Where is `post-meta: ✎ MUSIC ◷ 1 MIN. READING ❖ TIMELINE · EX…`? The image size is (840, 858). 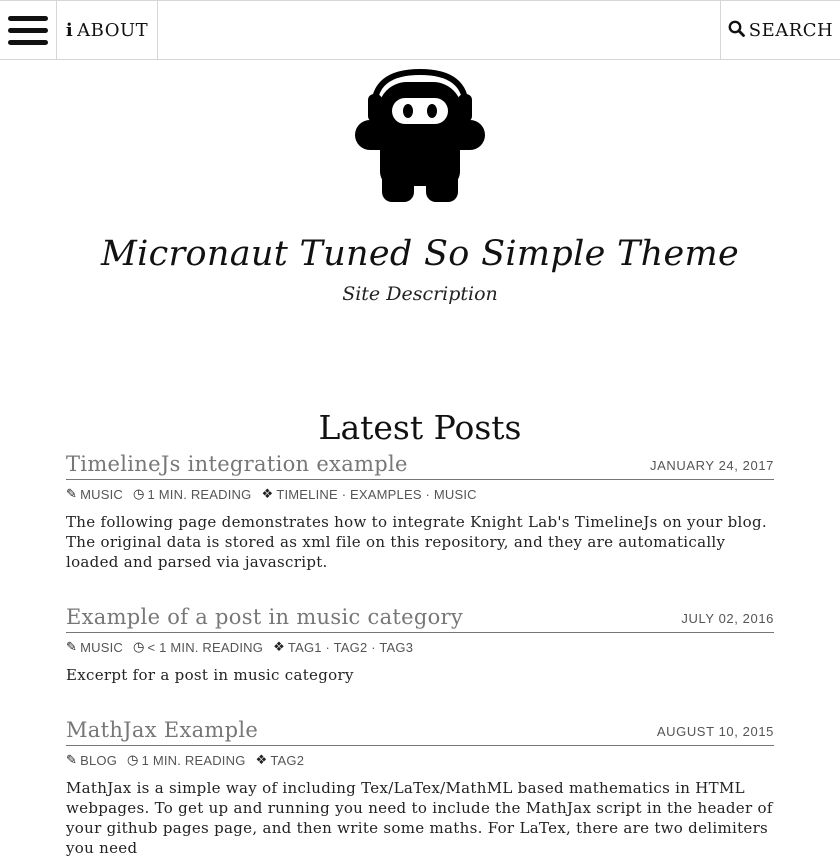
post-meta: ✎ MUSIC ◷ 1 MIN. READING ❖ TIMELINE · EX… is located at coordinates (420, 494).